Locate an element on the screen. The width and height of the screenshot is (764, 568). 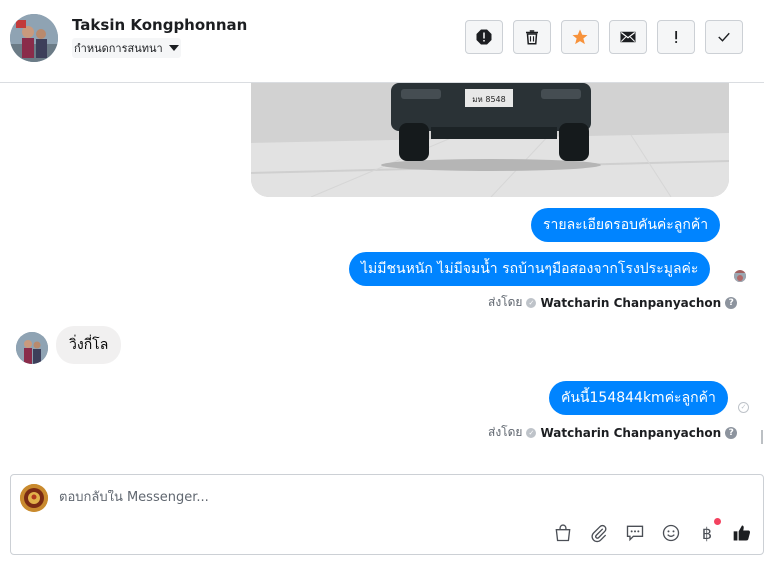
assign-conversation-dropdown: กำหนดการสนทนา is located at coordinates (126, 48).